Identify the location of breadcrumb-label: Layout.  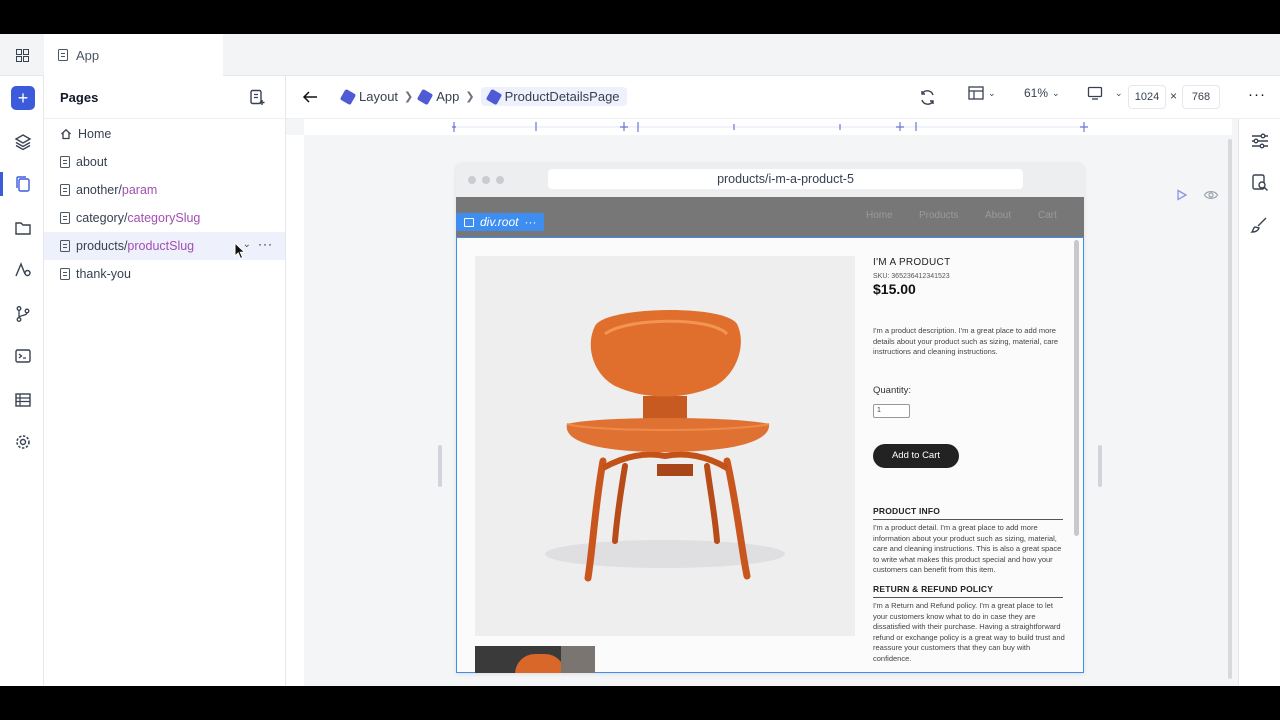
(379, 96).